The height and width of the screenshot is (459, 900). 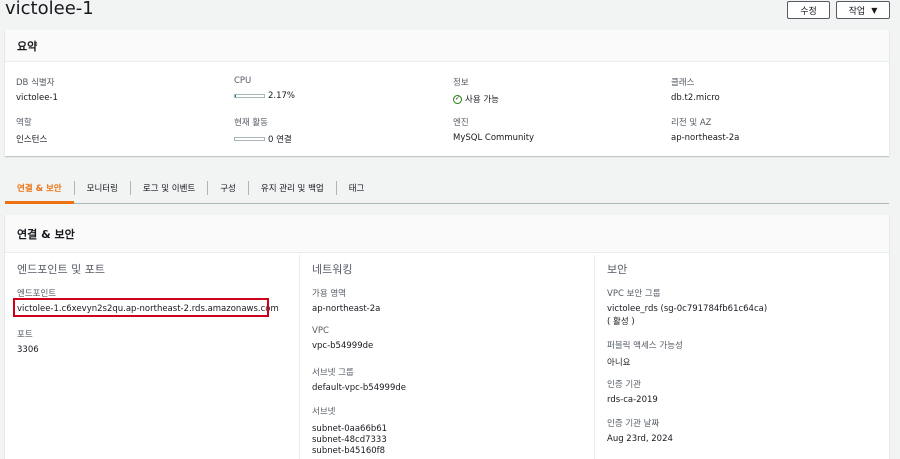 I want to click on activity-value: 0 연결, so click(x=280, y=140).